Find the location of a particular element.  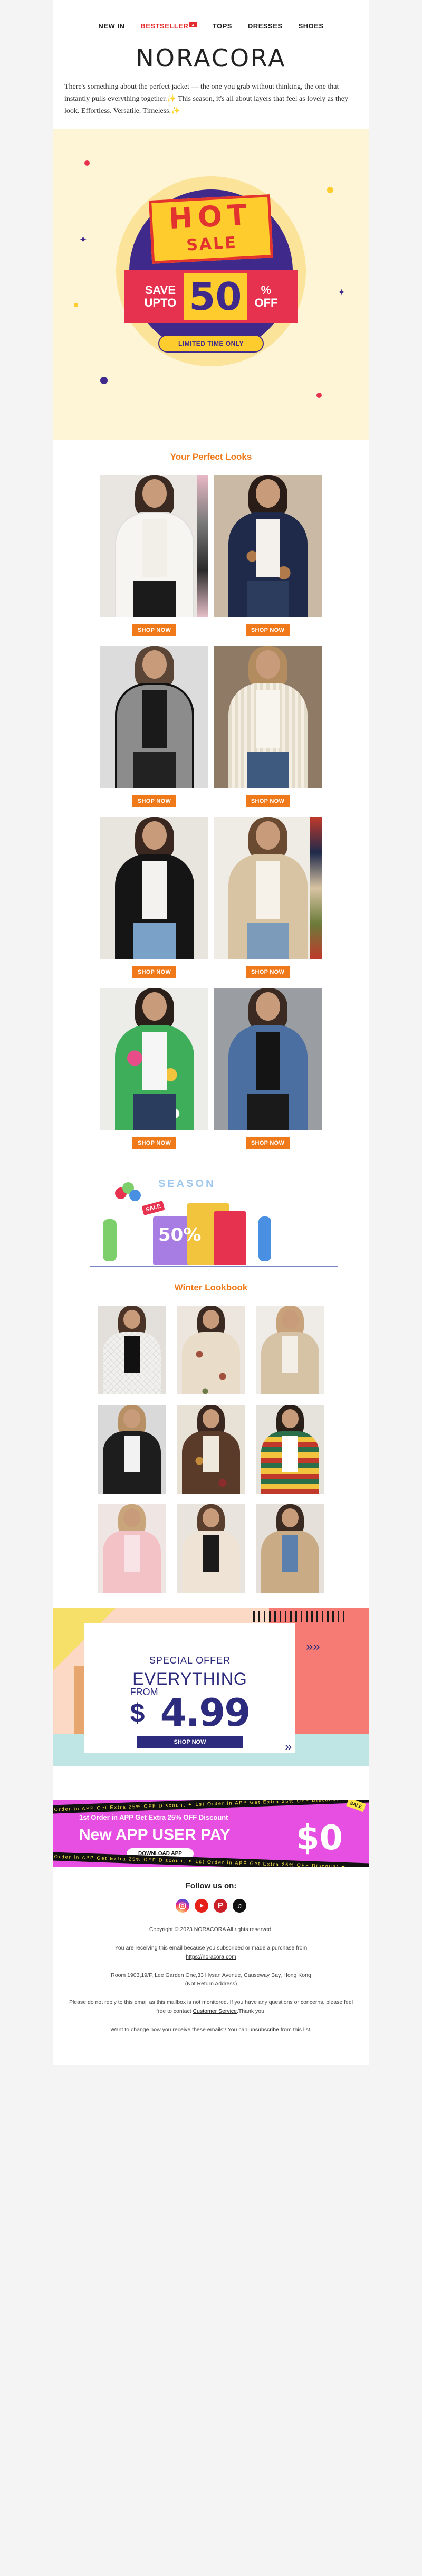

lookbook-image-tan-denim-collar-sweater is located at coordinates (290, 1548).